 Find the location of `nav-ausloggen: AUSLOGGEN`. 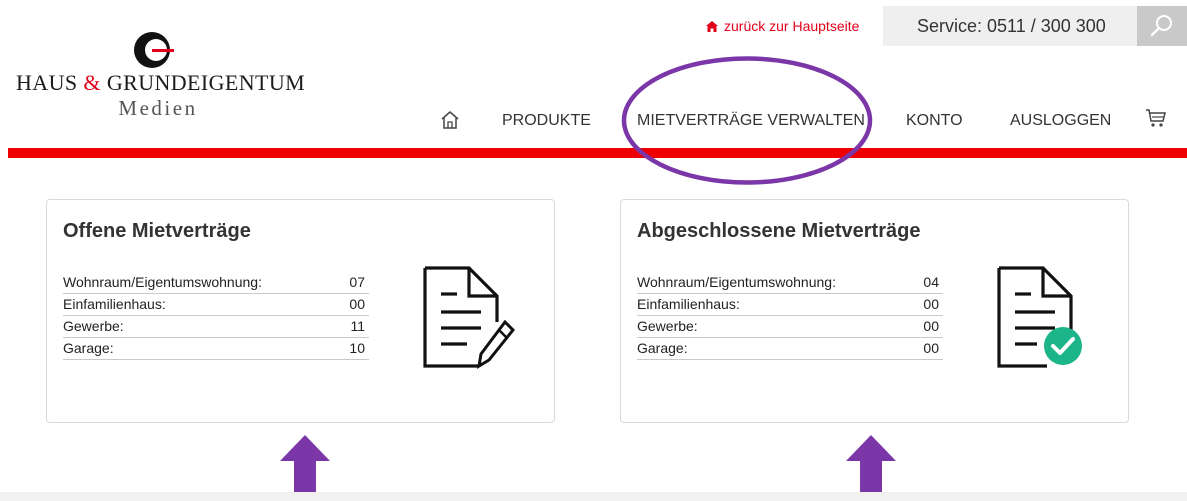

nav-ausloggen: AUSLOGGEN is located at coordinates (1060, 121).